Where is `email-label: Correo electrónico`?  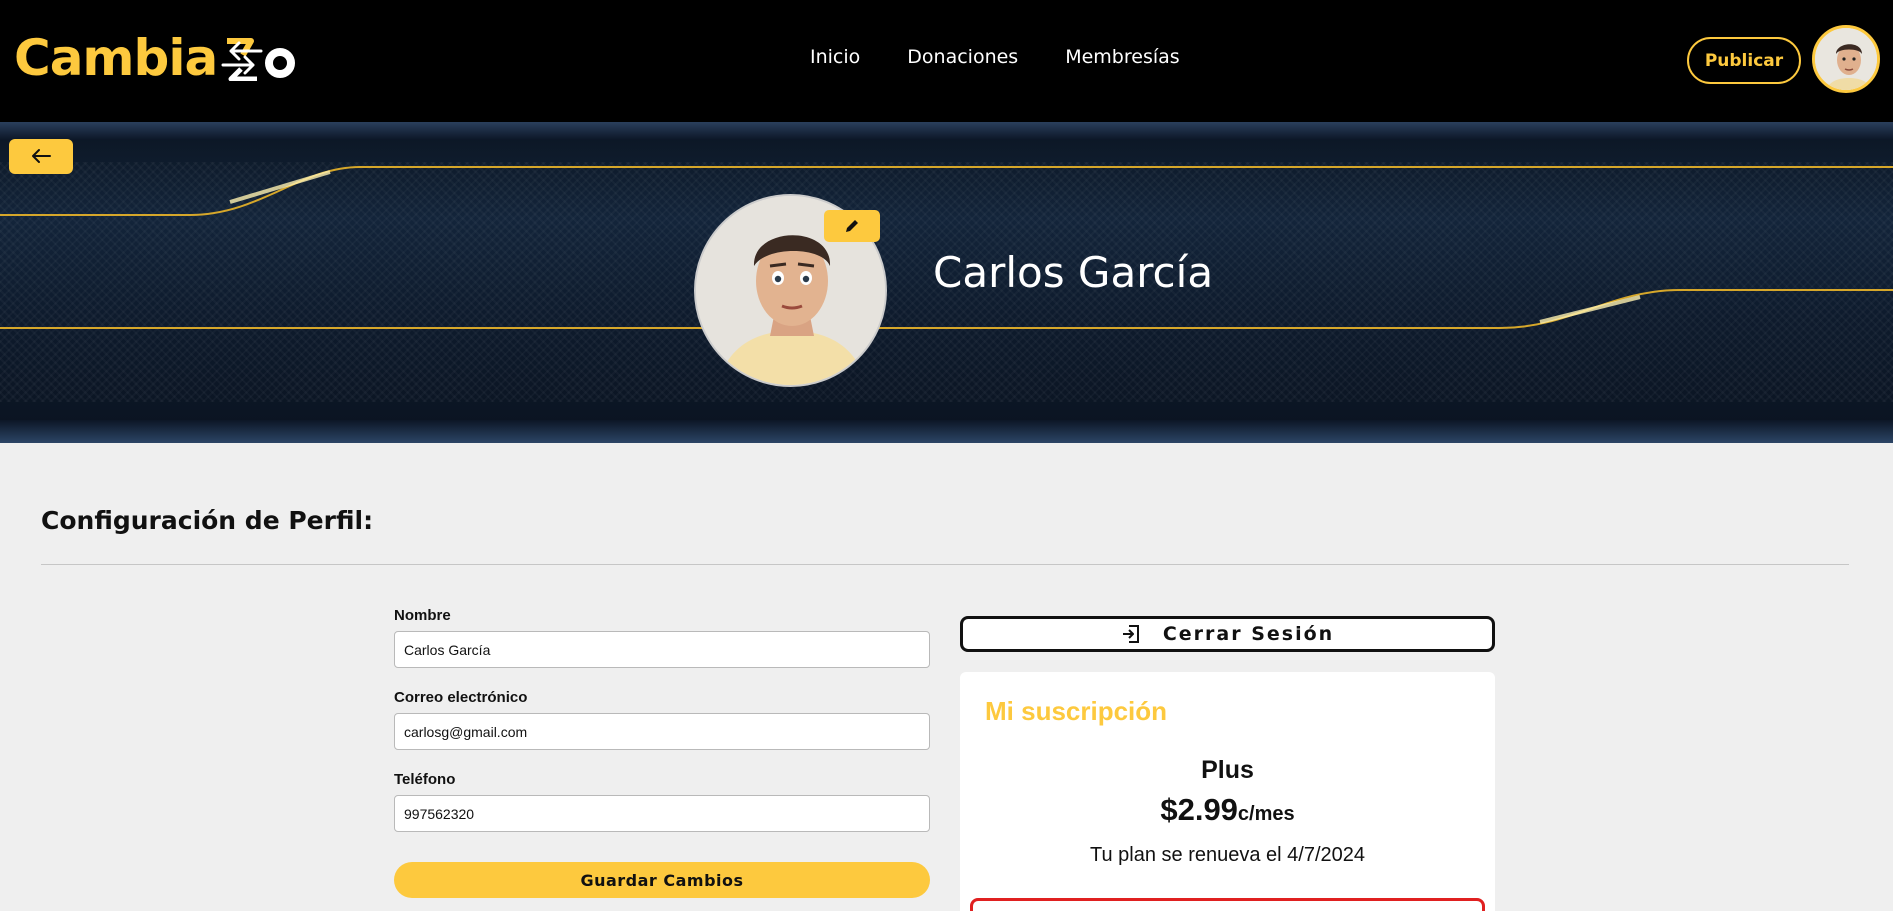
email-label: Correo electrónico is located at coordinates (461, 697).